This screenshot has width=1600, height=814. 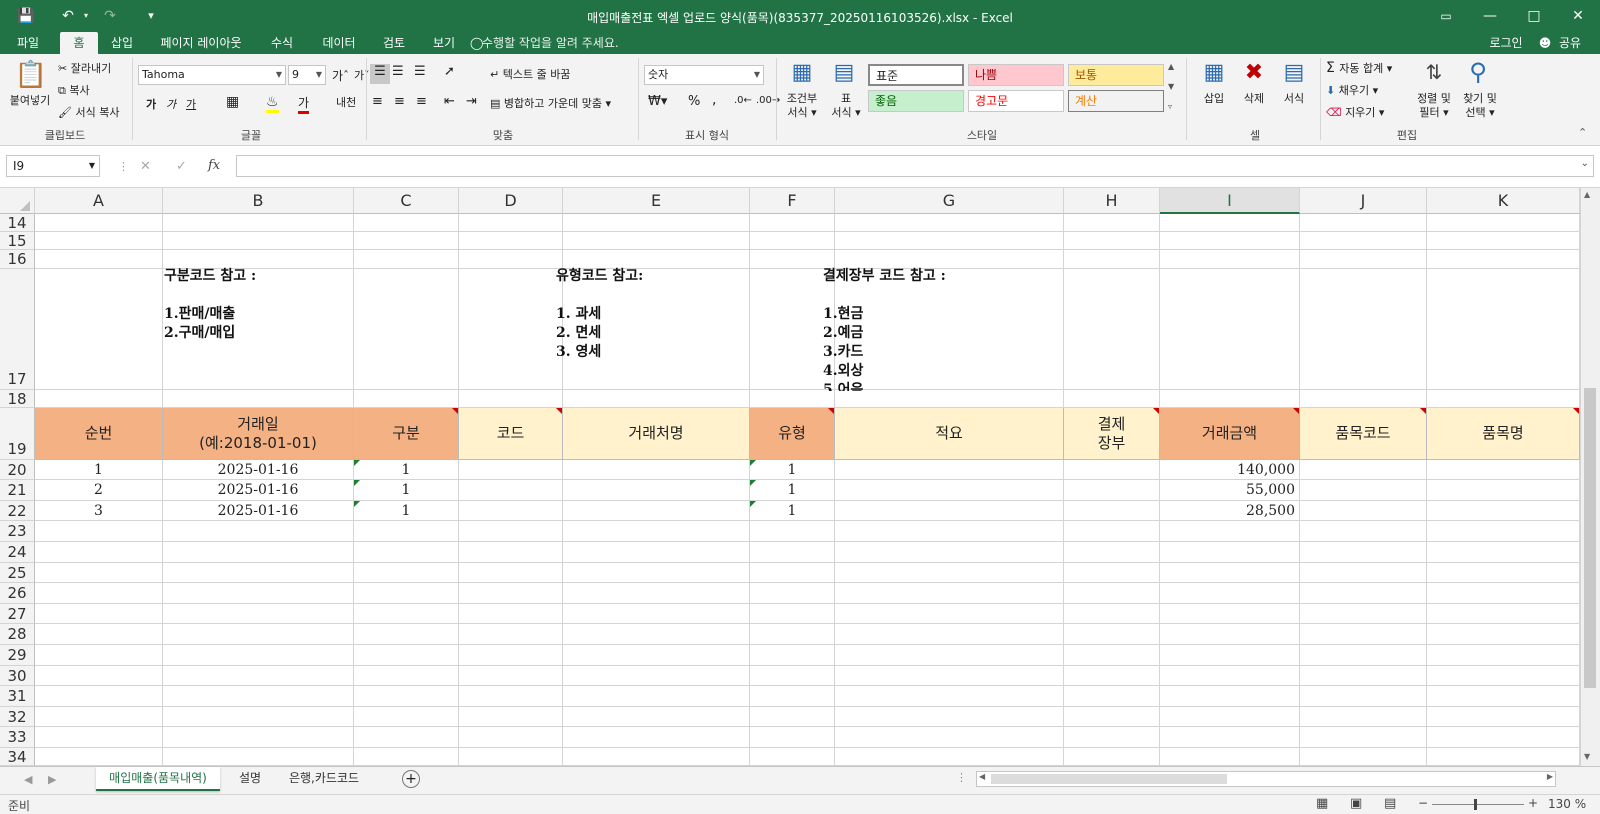 I want to click on style-calculation: 계산, so click(x=1116, y=101).